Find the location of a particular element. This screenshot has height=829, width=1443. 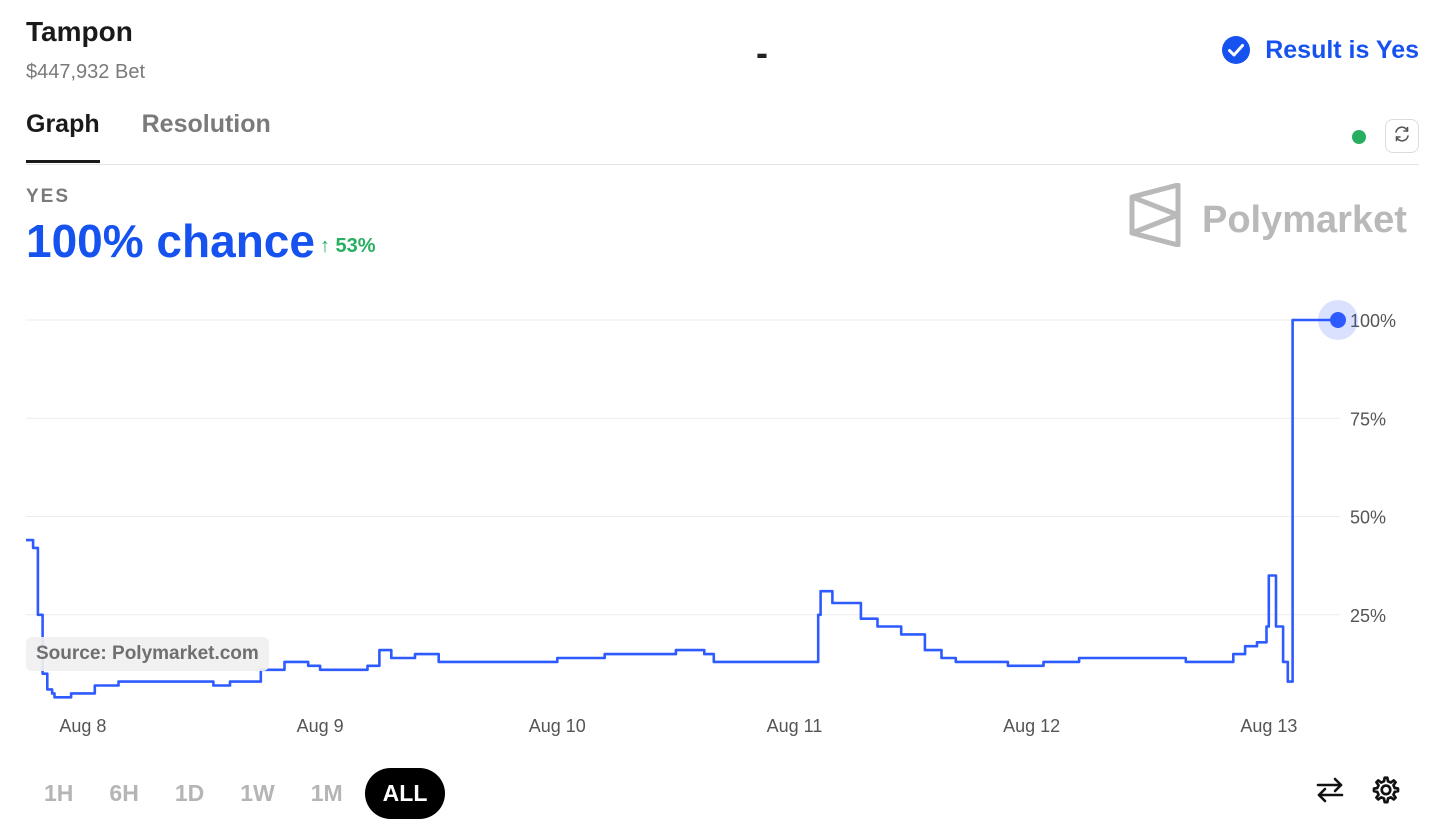

swap-arrows-icon is located at coordinates (1330, 792).